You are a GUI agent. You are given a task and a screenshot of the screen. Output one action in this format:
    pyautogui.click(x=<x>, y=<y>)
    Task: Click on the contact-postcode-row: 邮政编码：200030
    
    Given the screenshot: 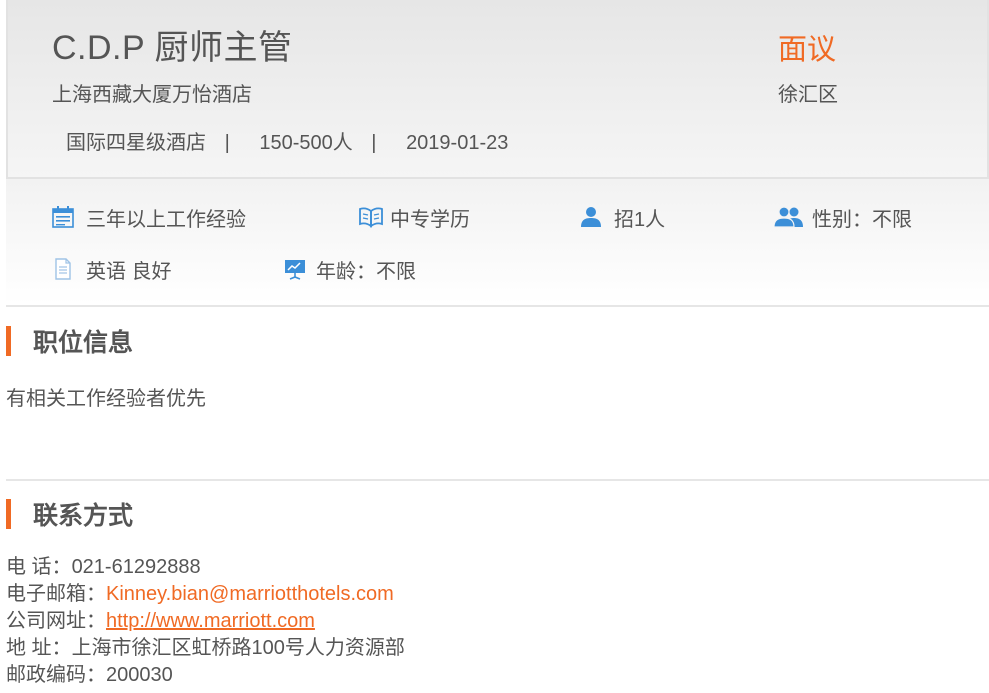 What is the action you would take?
    pyautogui.click(x=205, y=675)
    